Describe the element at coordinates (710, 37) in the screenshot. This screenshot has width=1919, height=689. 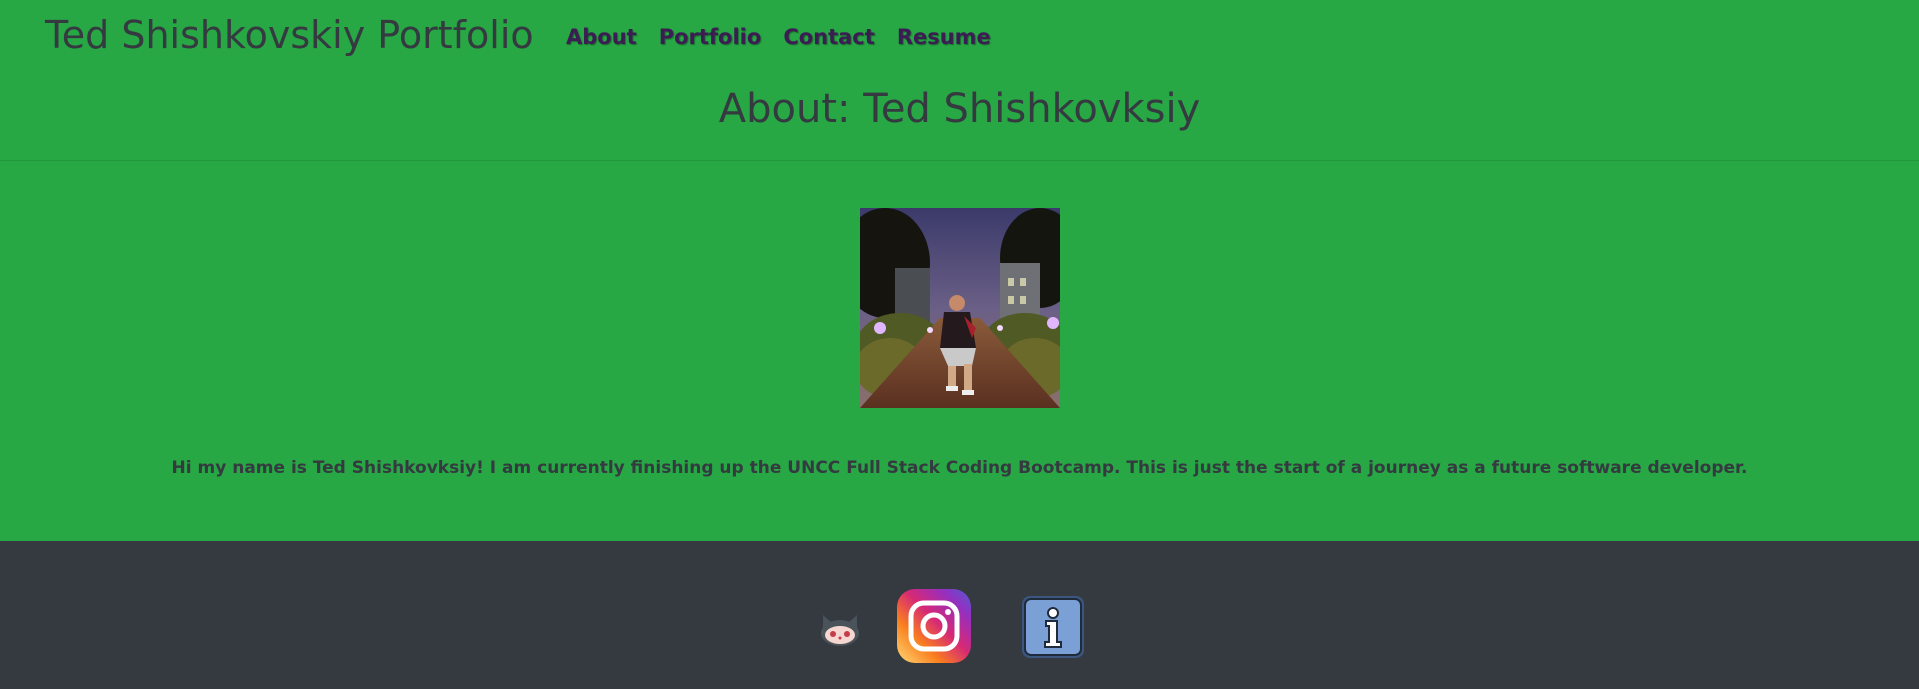
I see `nav-link-portfolio: Portfolio` at that location.